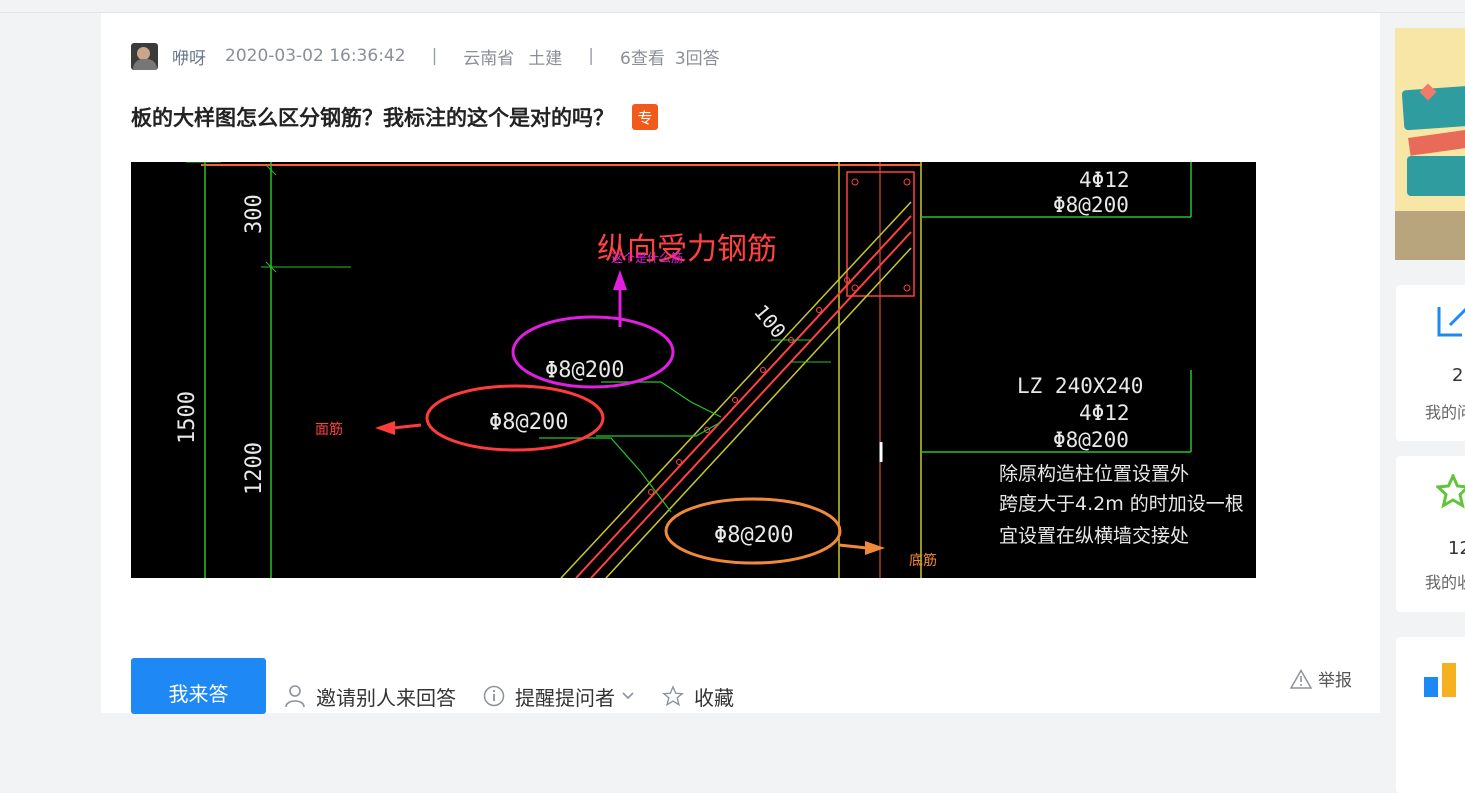  Describe the element at coordinates (1430, 534) in the screenshot. I see `my-favorites-card: 12 我的收` at that location.